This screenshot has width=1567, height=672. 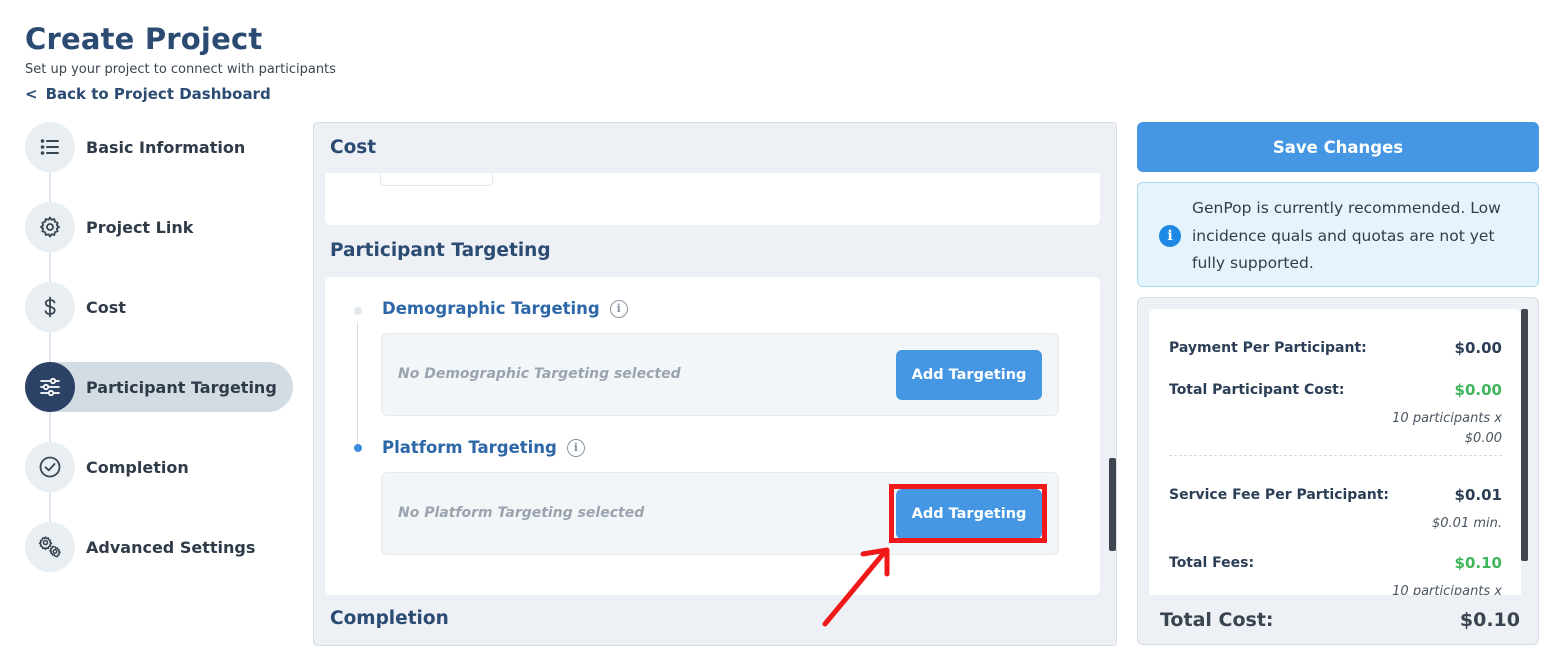 I want to click on back-to-dashboard-link: < Back to Project Dashboard, so click(x=180, y=94).